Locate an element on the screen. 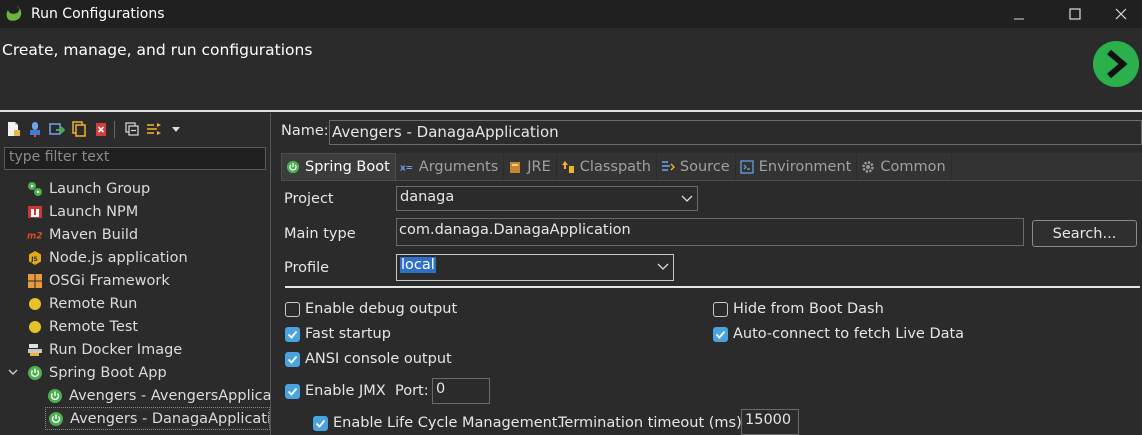  collapse-all-icon is located at coordinates (131, 129).